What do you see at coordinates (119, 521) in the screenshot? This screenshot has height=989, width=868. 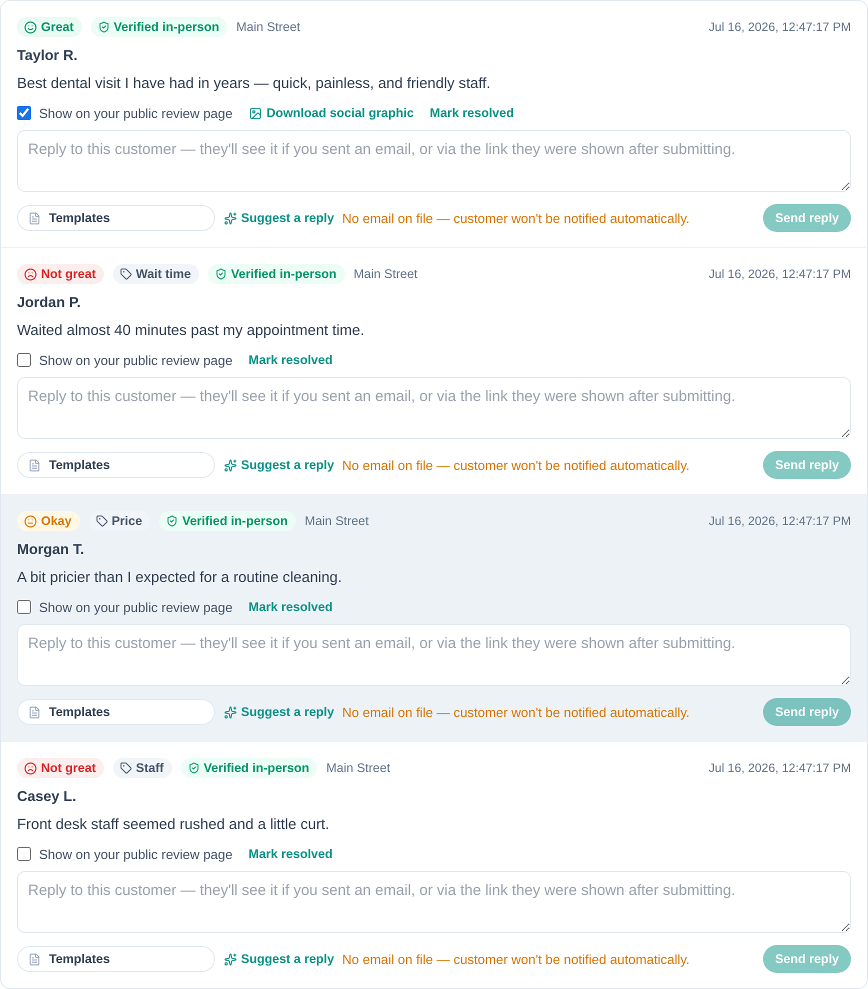 I see `tag-badge: Price` at bounding box center [119, 521].